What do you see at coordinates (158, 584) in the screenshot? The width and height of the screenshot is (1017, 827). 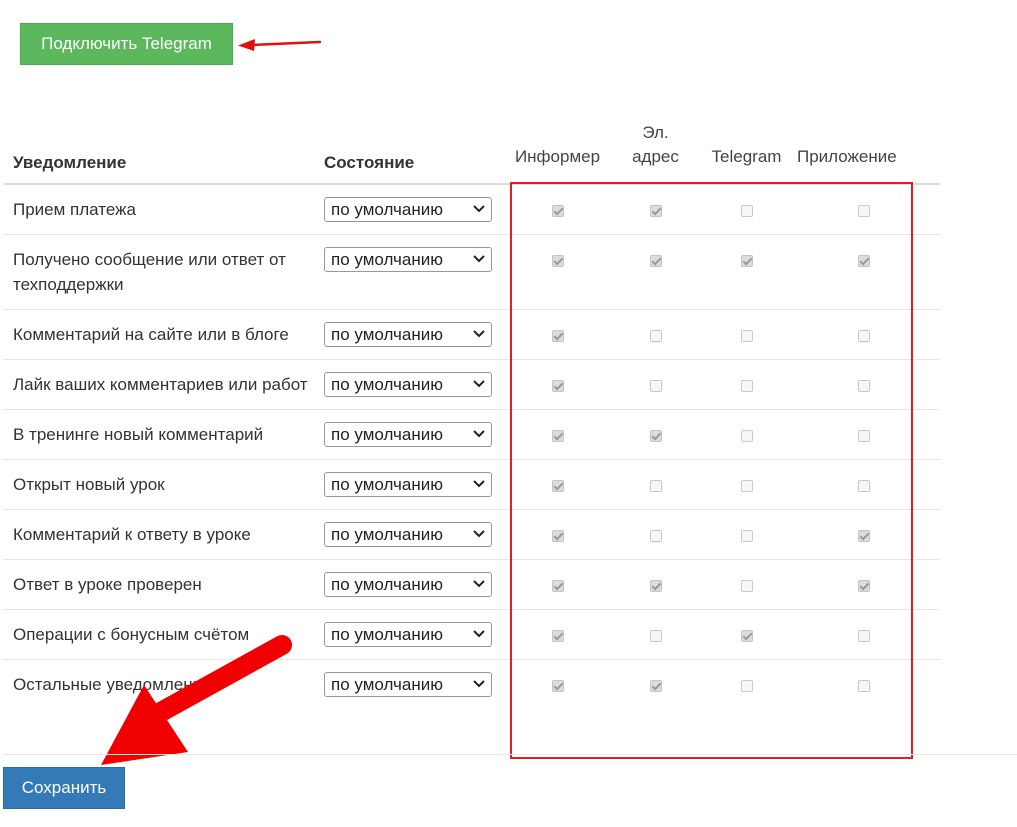 I see `notification-label: Ответ в уроке проверен` at bounding box center [158, 584].